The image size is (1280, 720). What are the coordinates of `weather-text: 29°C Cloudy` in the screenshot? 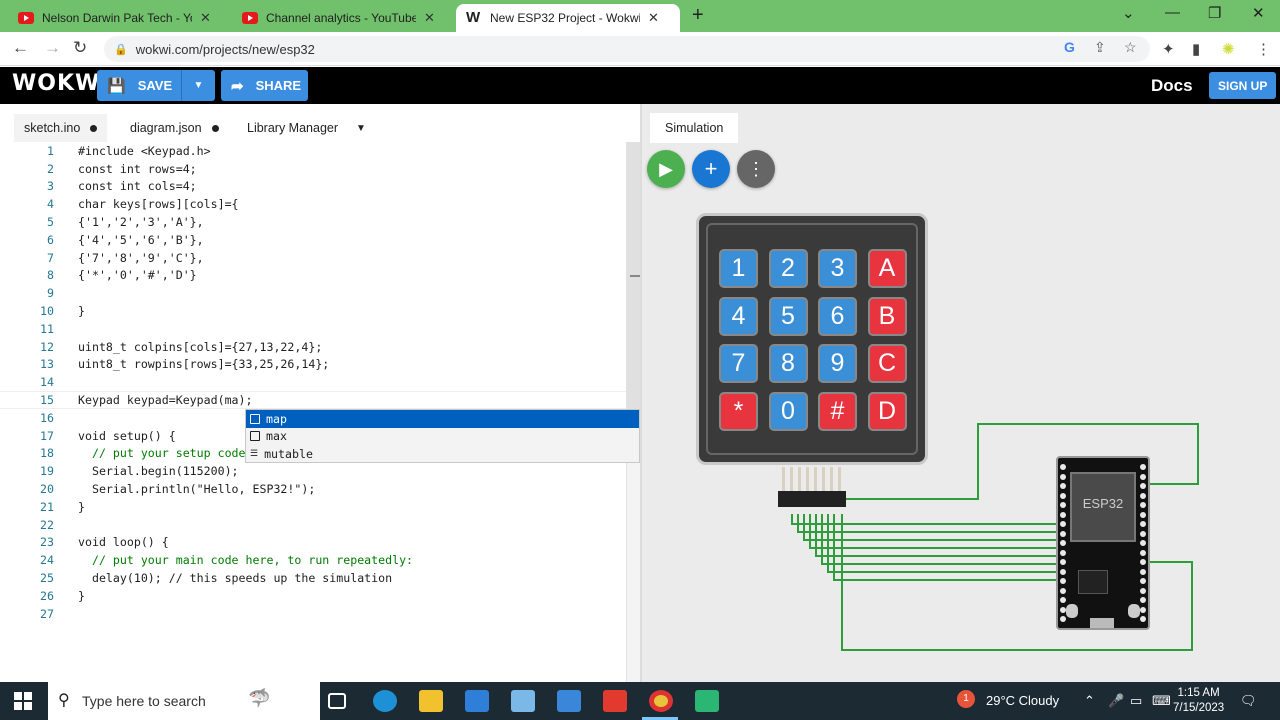 It's located at (1022, 700).